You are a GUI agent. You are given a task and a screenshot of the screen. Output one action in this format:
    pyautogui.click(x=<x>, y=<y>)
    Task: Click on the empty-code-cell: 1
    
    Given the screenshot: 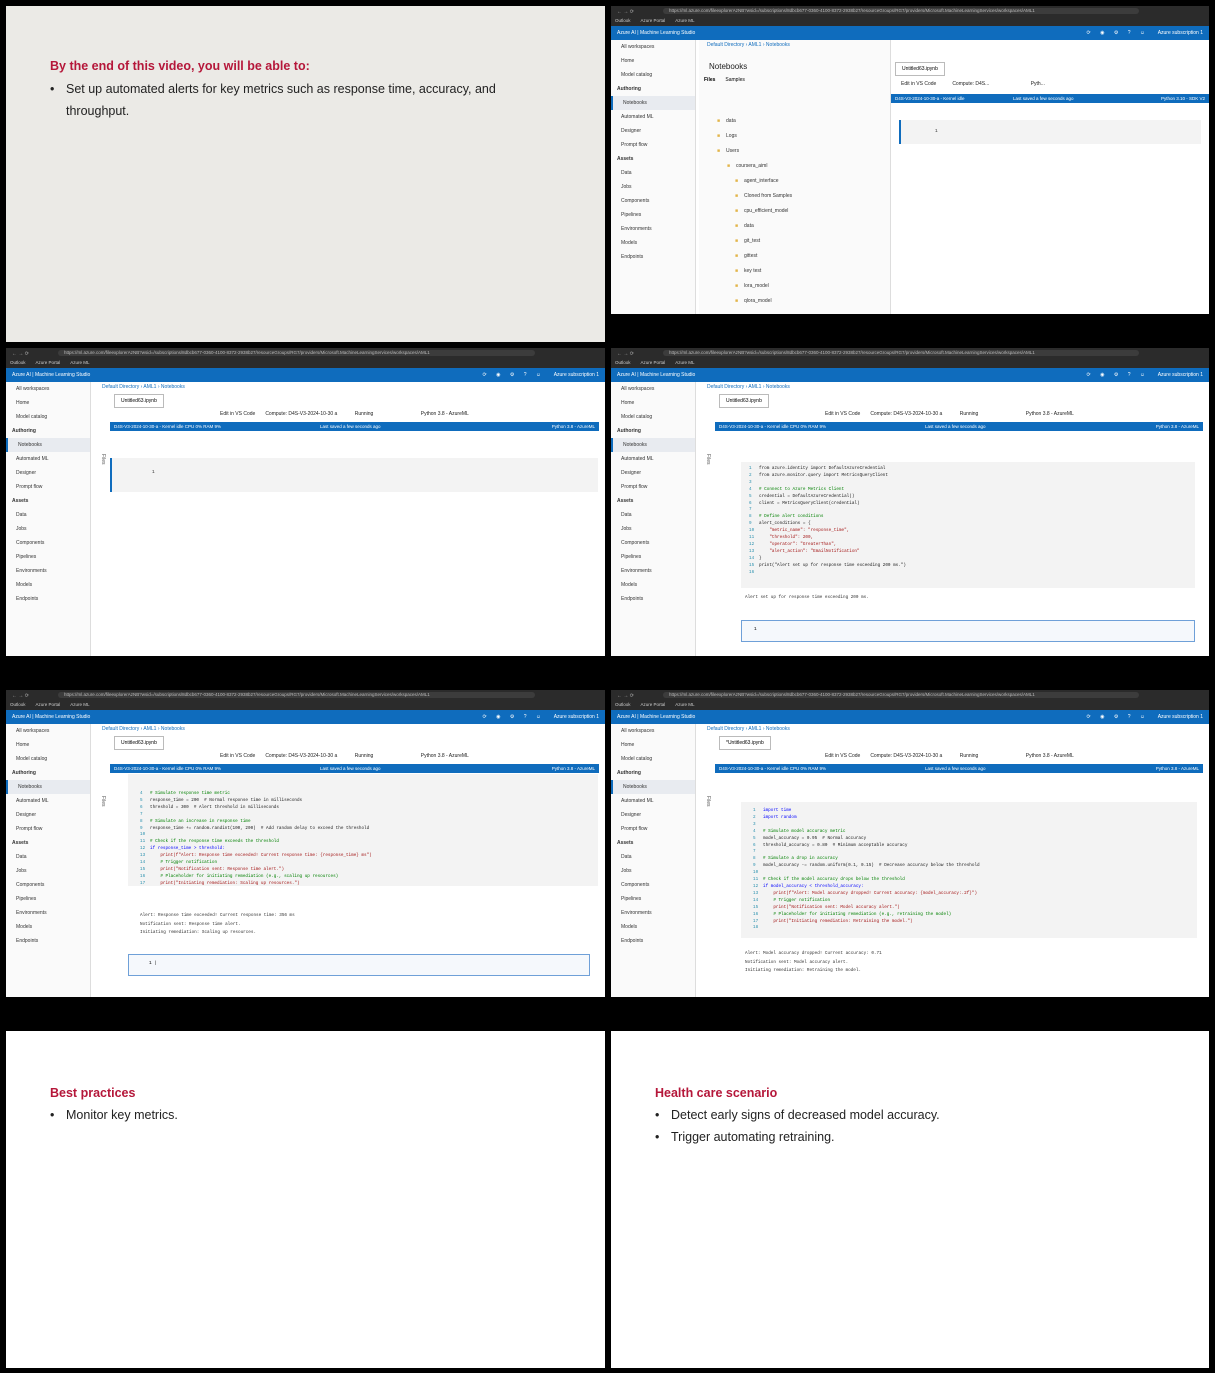 What is the action you would take?
    pyautogui.click(x=968, y=631)
    